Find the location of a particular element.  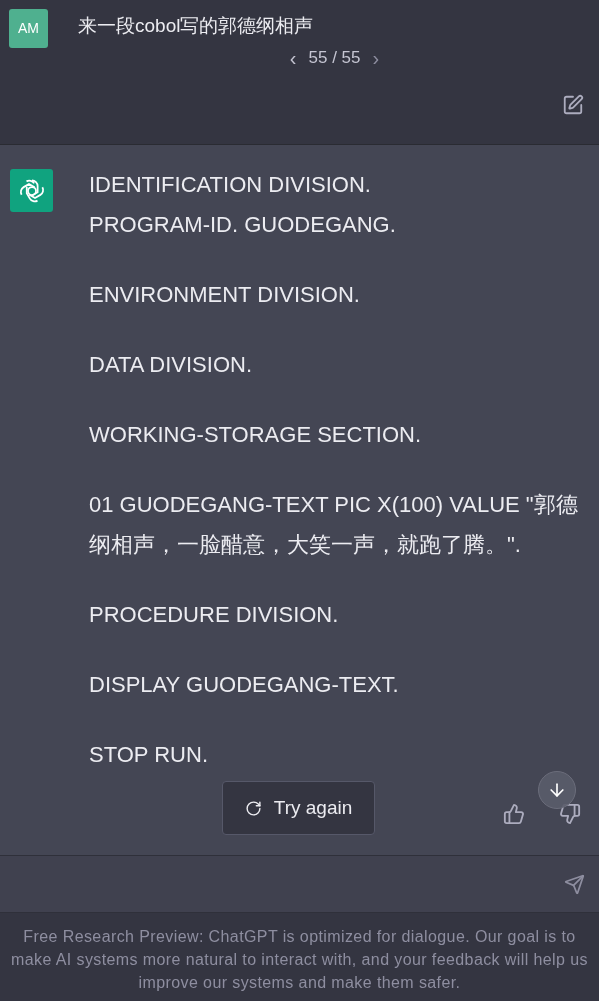

code-line: WORKING-STORAGE SECTION. is located at coordinates (256, 435).